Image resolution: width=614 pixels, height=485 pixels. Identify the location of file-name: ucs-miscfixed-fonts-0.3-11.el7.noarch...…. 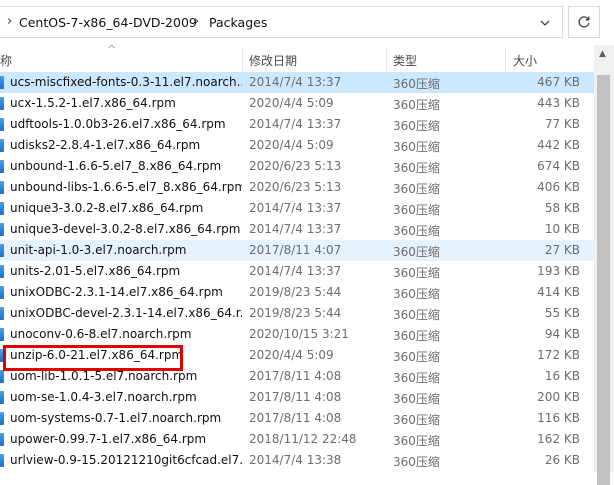
(126, 82).